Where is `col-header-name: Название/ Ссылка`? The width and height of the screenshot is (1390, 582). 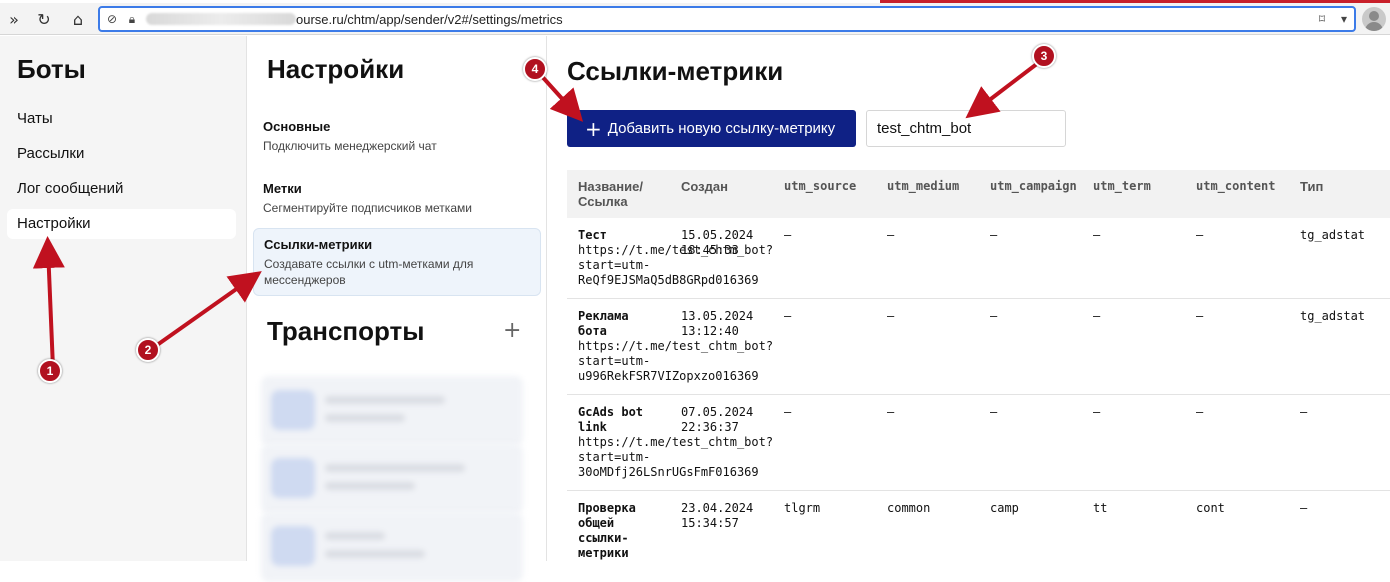
col-header-name: Название/ Ссылка is located at coordinates (610, 194).